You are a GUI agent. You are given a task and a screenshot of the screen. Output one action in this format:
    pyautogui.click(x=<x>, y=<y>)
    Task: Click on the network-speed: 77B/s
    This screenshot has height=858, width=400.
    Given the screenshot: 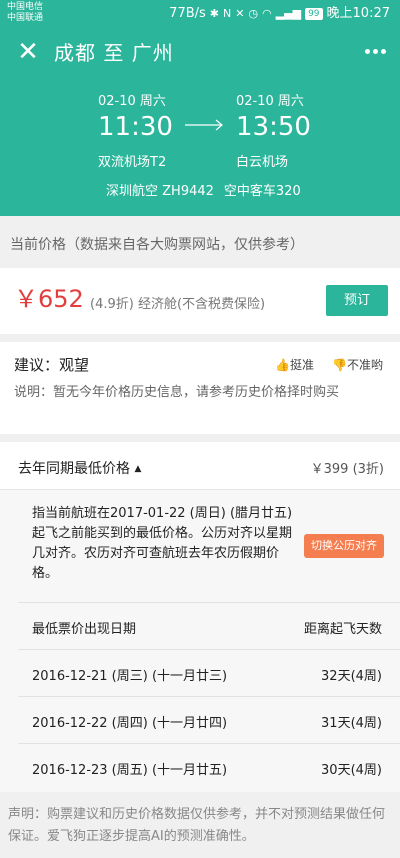 What is the action you would take?
    pyautogui.click(x=187, y=13)
    